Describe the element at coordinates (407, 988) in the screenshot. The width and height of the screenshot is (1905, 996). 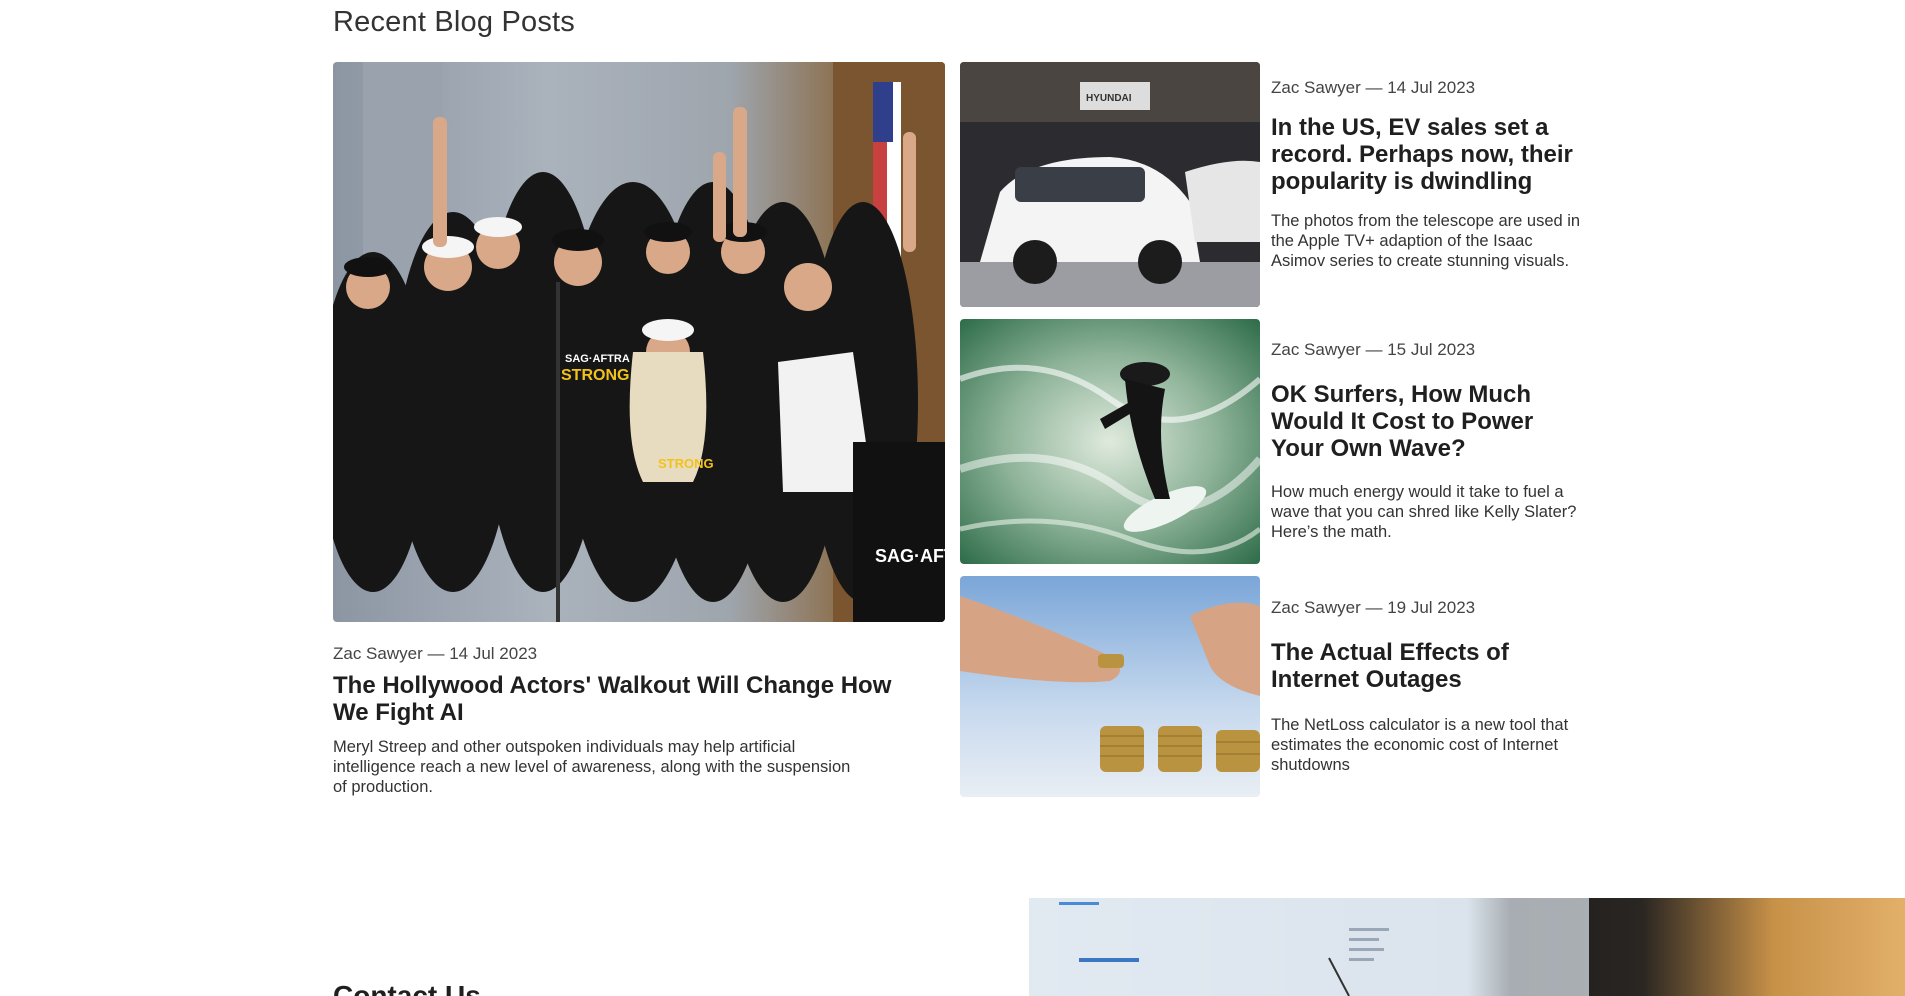
I see `contact-heading: Contact Us` at that location.